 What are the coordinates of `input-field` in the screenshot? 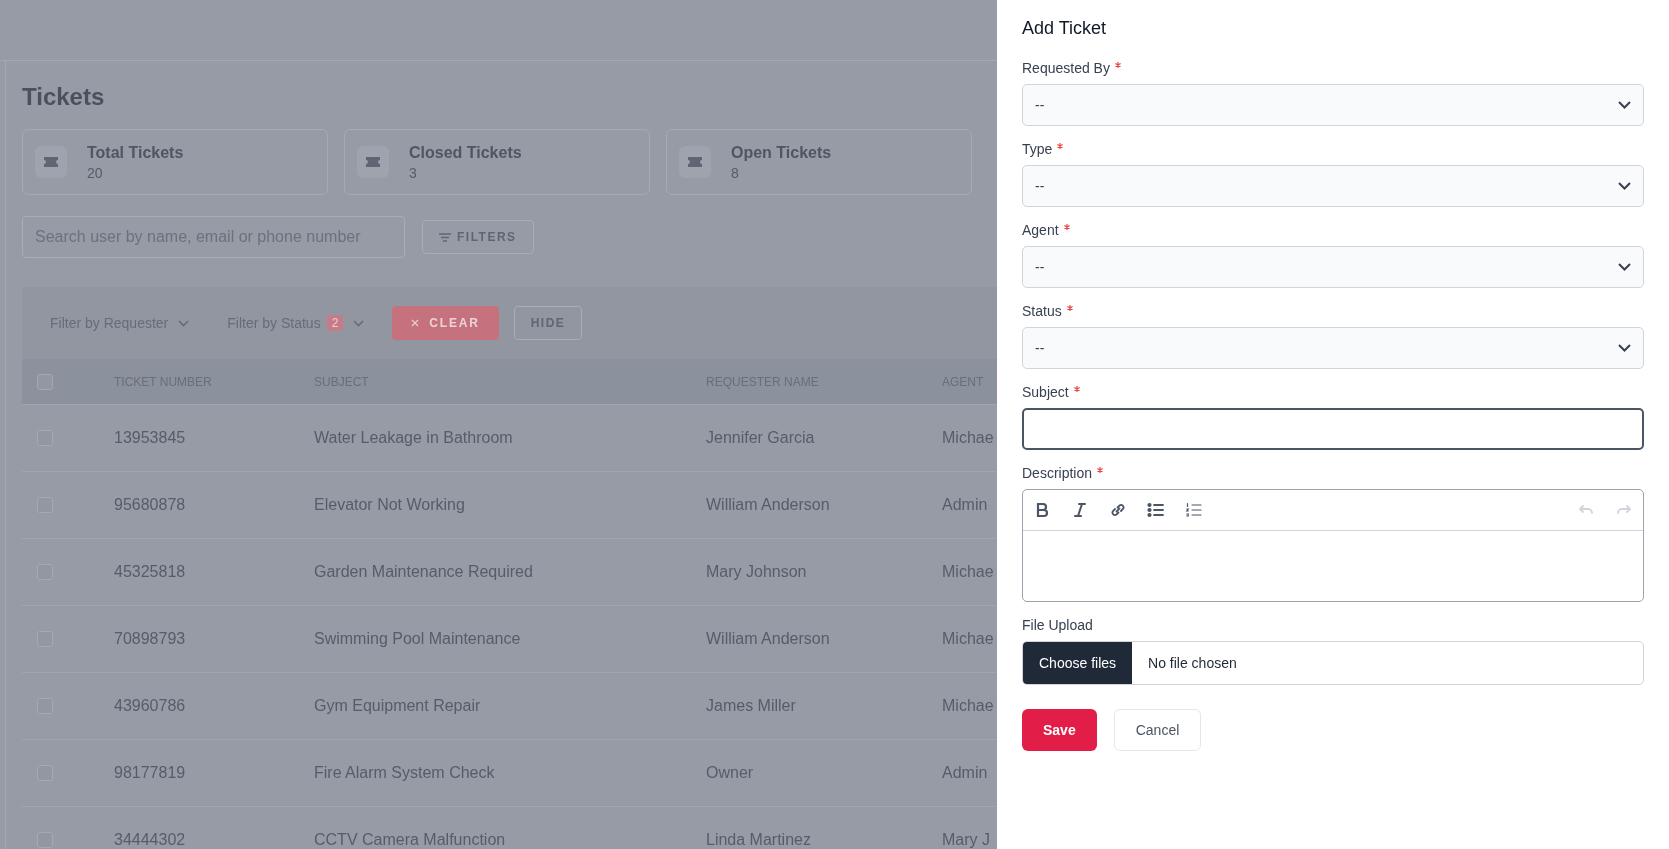 It's located at (1333, 429).